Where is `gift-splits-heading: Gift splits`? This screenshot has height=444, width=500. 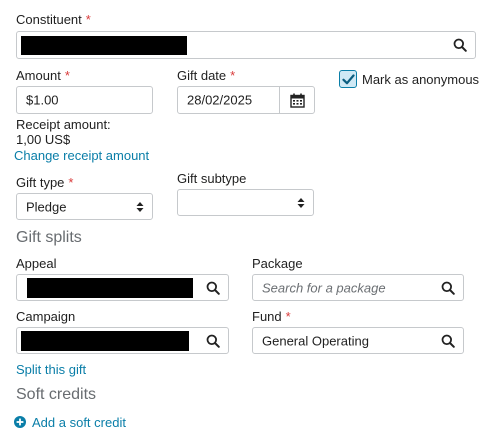 gift-splits-heading: Gift splits is located at coordinates (49, 237).